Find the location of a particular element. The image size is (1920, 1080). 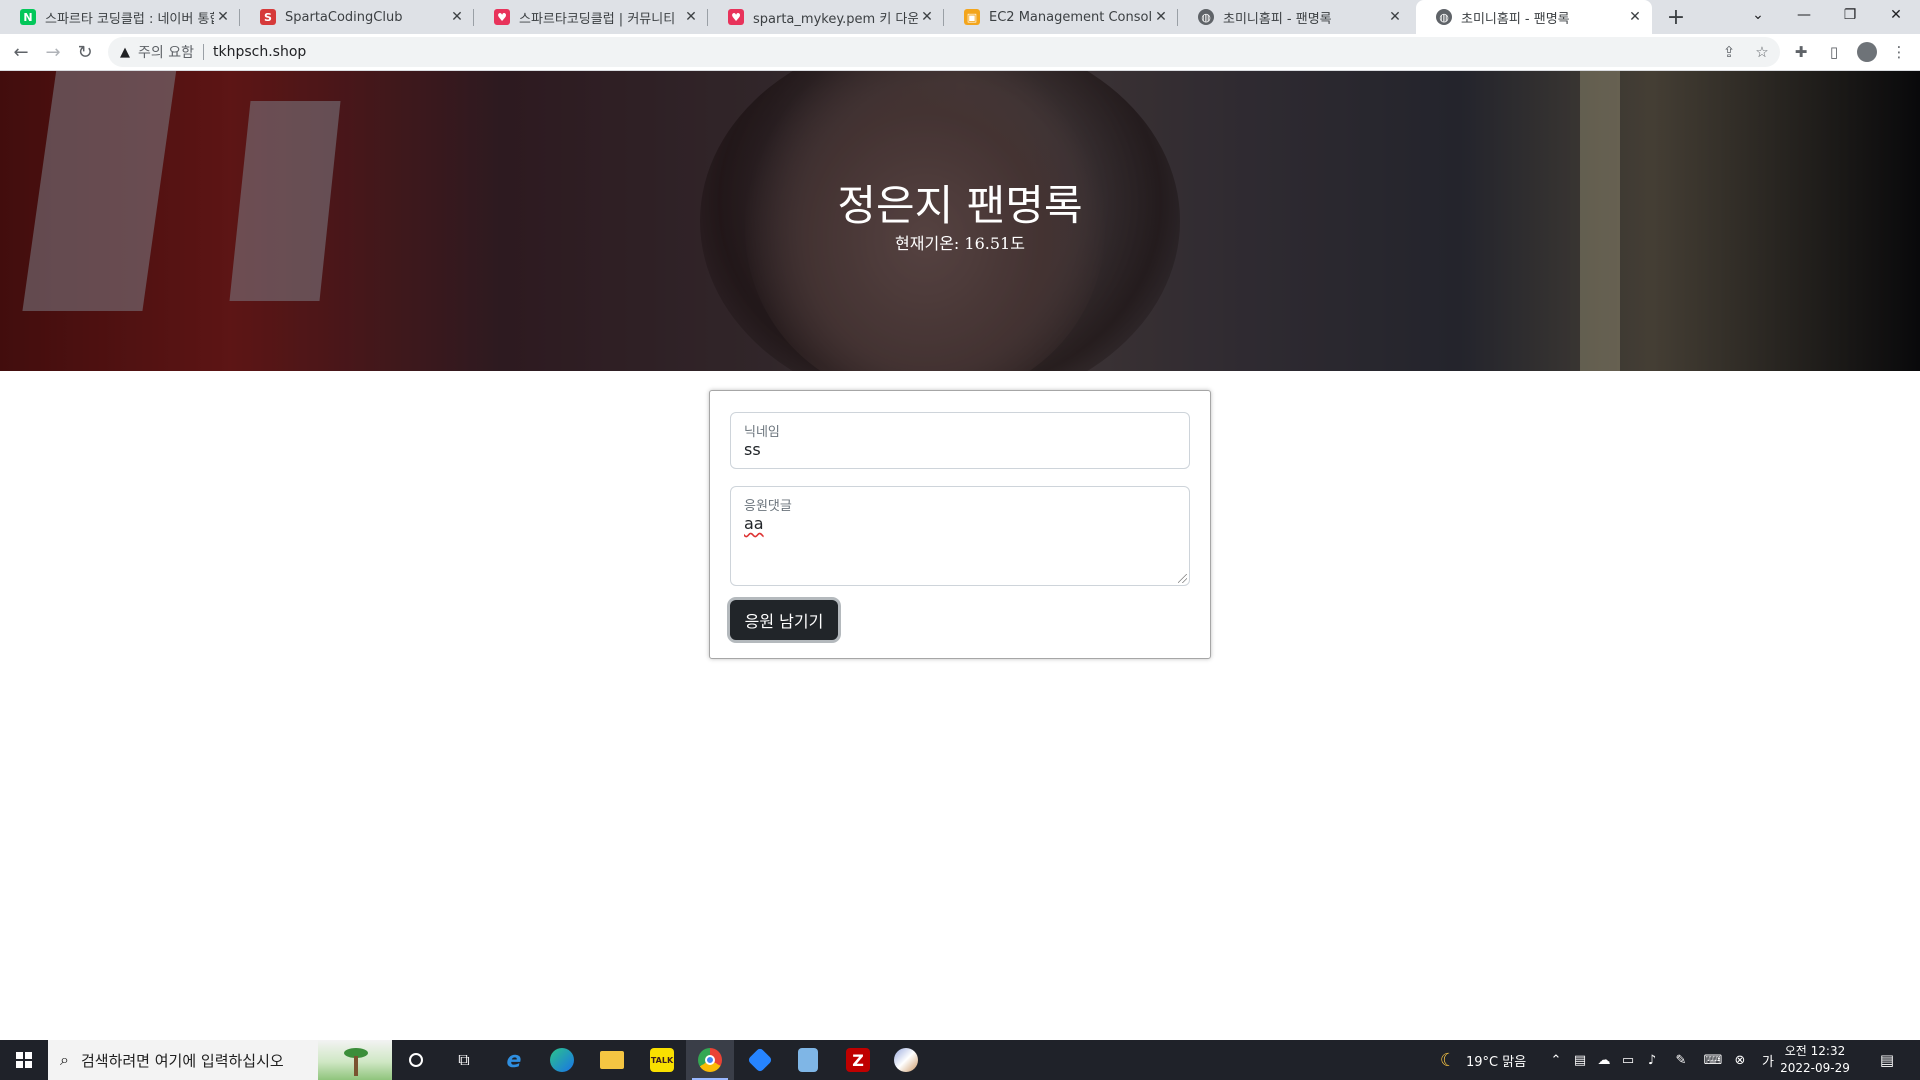

guestbook-form: 닉네임 ss 응원댓글 aa 응원 남기기 is located at coordinates (960, 524).